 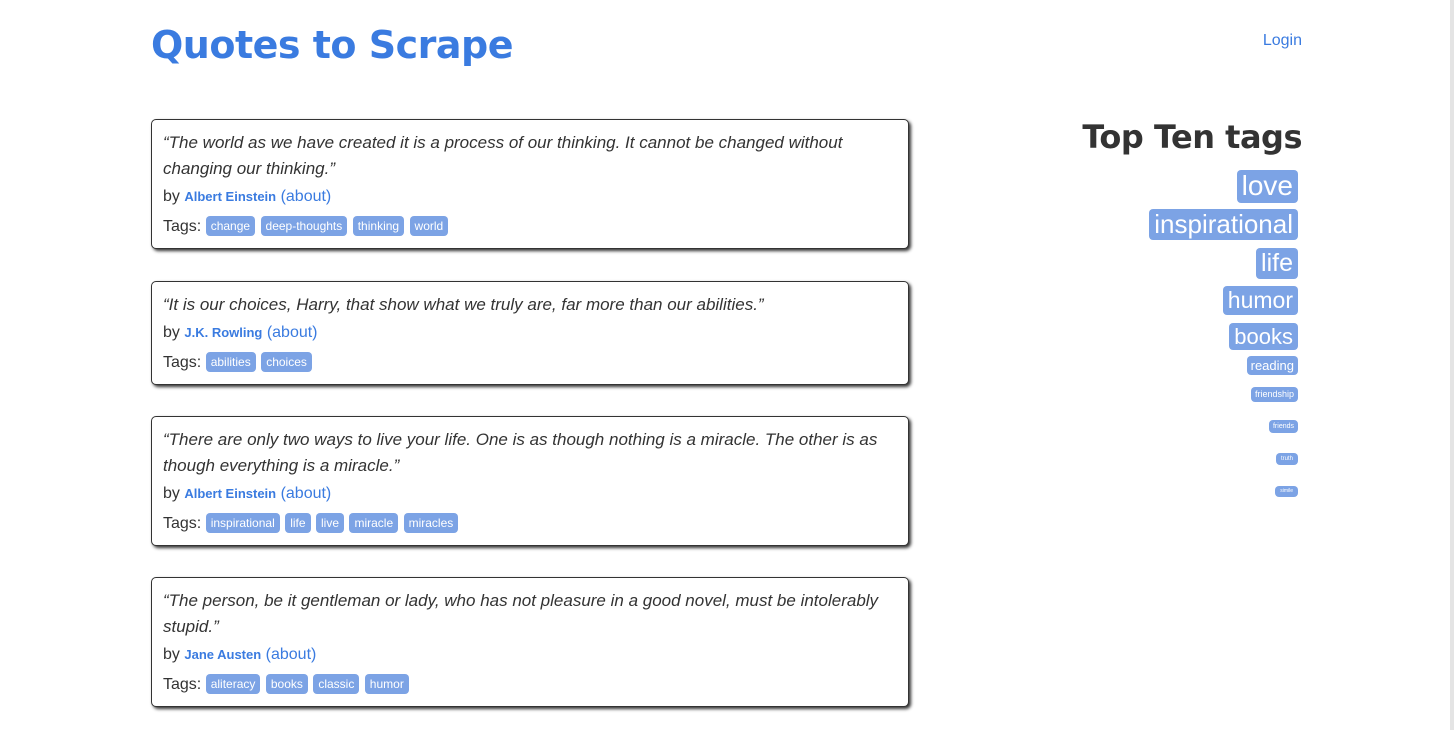 I want to click on quote-tags: Tags: abilities choices, so click(x=530, y=362).